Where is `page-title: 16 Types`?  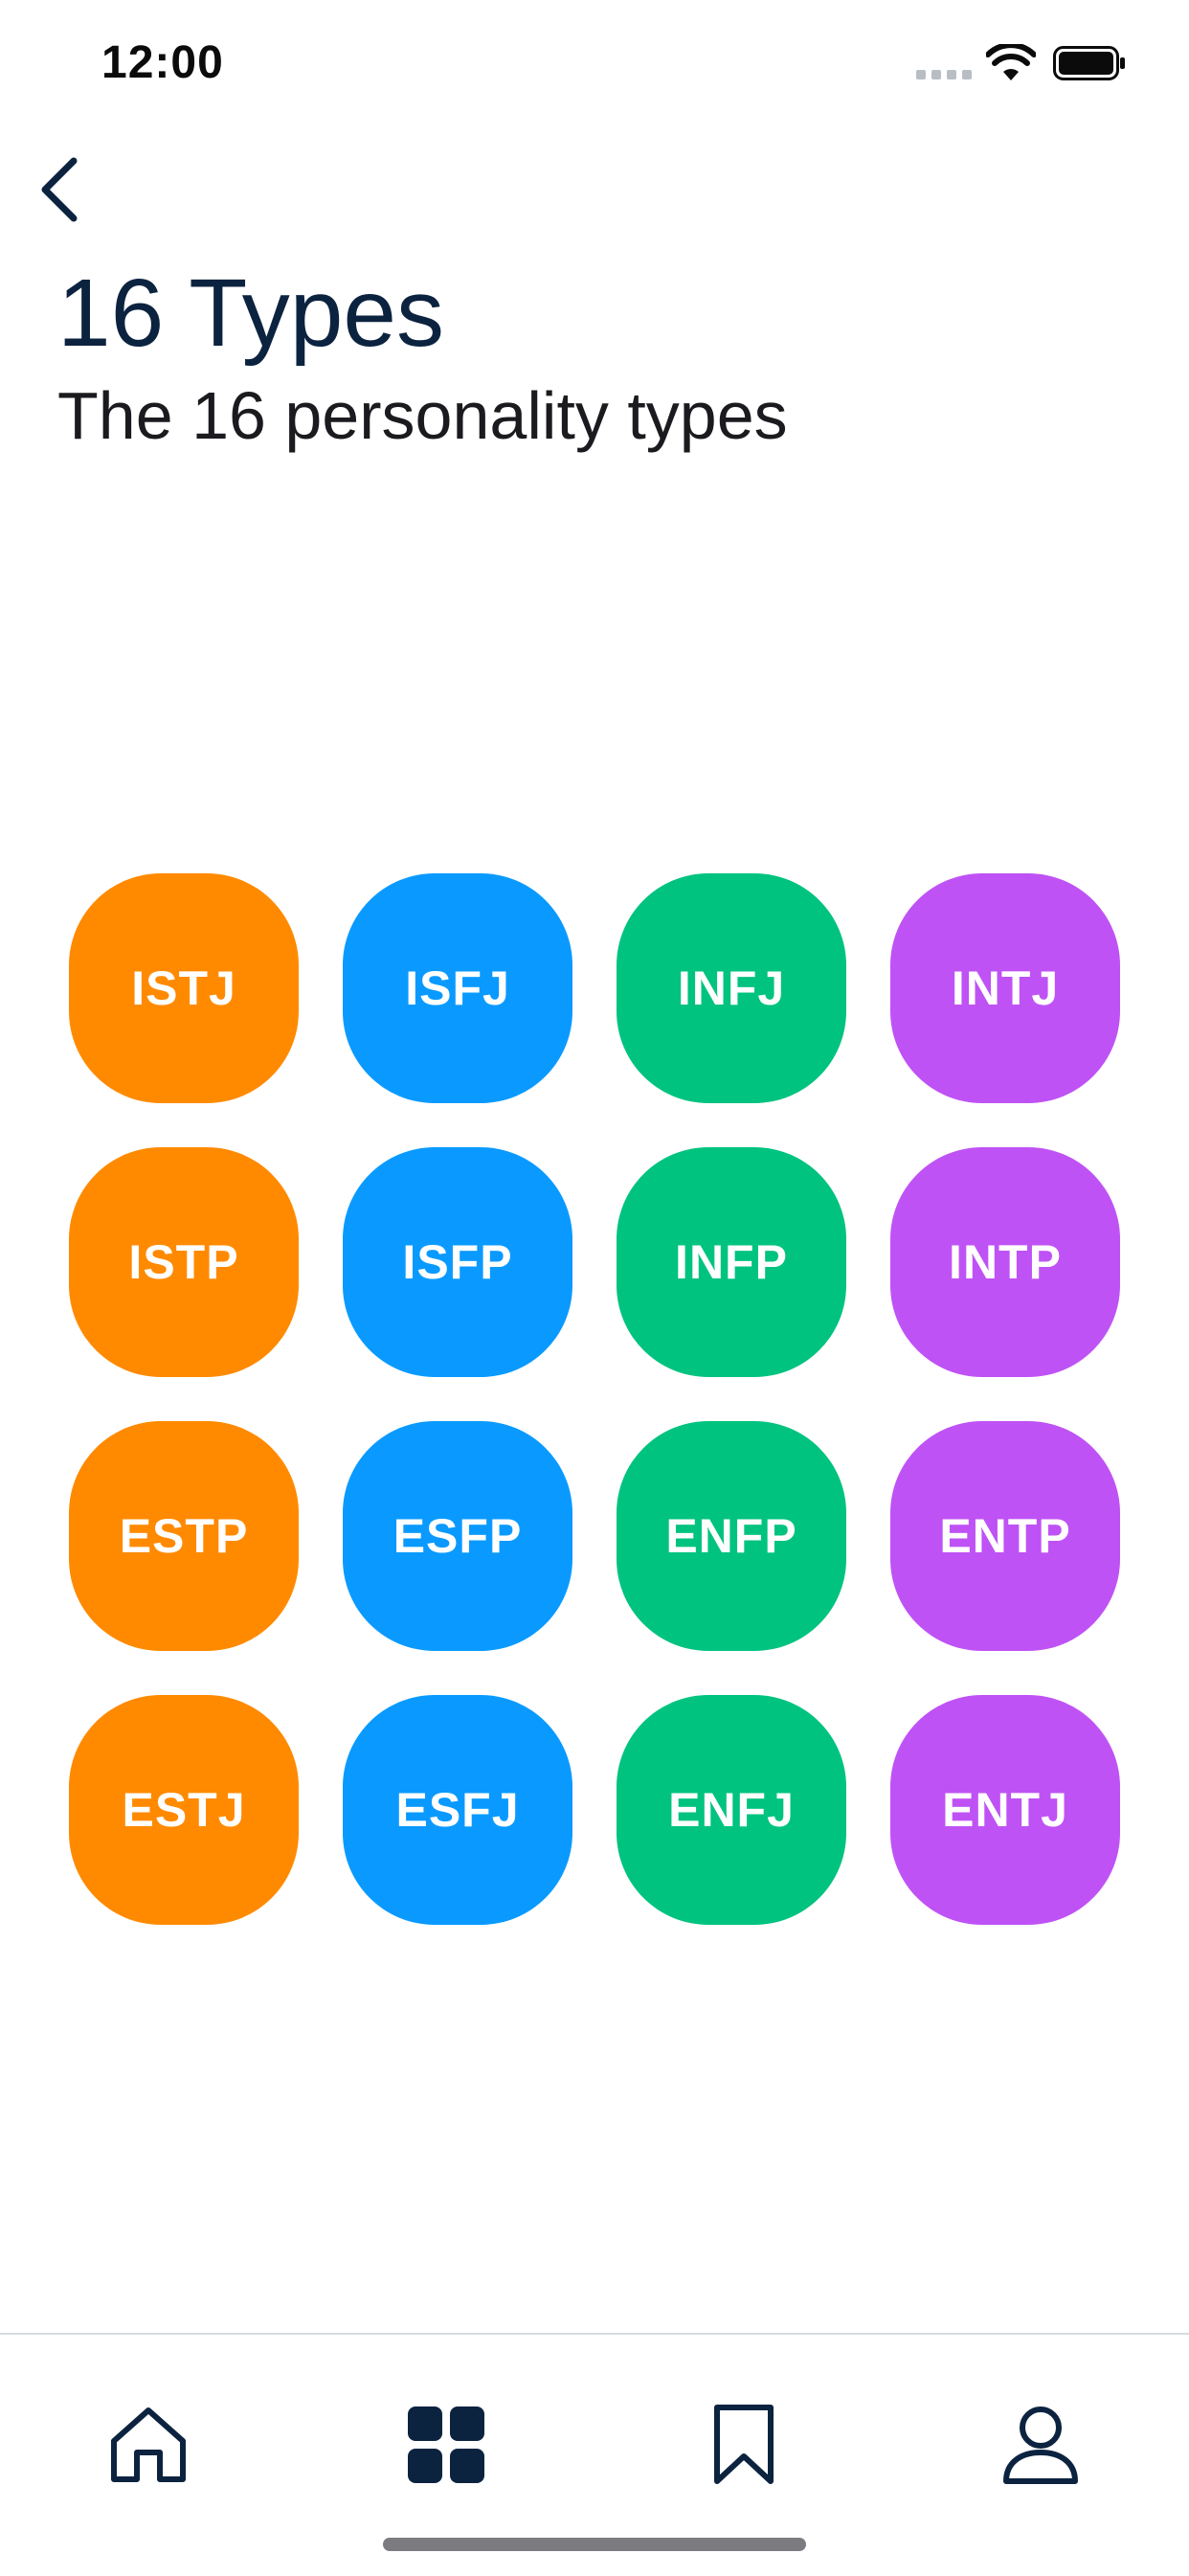
page-title: 16 Types is located at coordinates (251, 313).